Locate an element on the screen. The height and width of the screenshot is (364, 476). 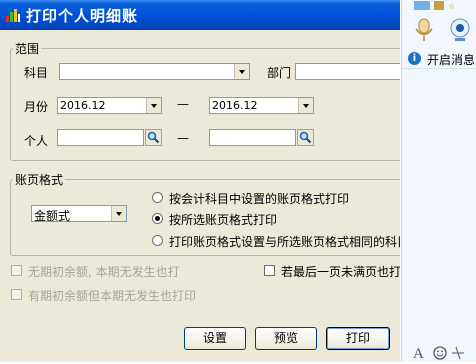
info-icon: i is located at coordinates (414, 58).